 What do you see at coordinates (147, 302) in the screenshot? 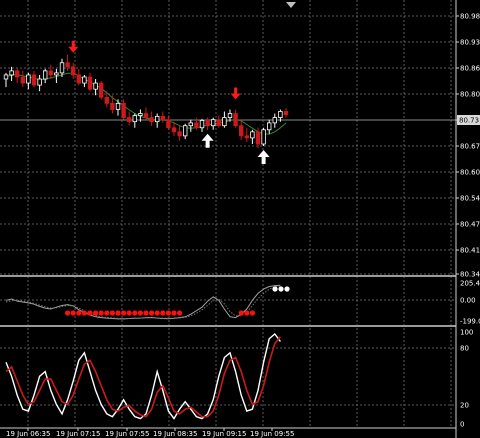
I see `cci-indicator` at bounding box center [147, 302].